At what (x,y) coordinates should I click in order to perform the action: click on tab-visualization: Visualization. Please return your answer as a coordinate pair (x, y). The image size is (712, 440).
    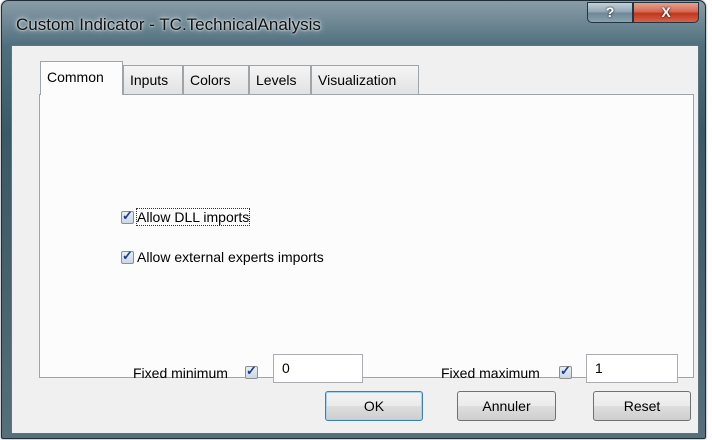
    Looking at the image, I should click on (365, 79).